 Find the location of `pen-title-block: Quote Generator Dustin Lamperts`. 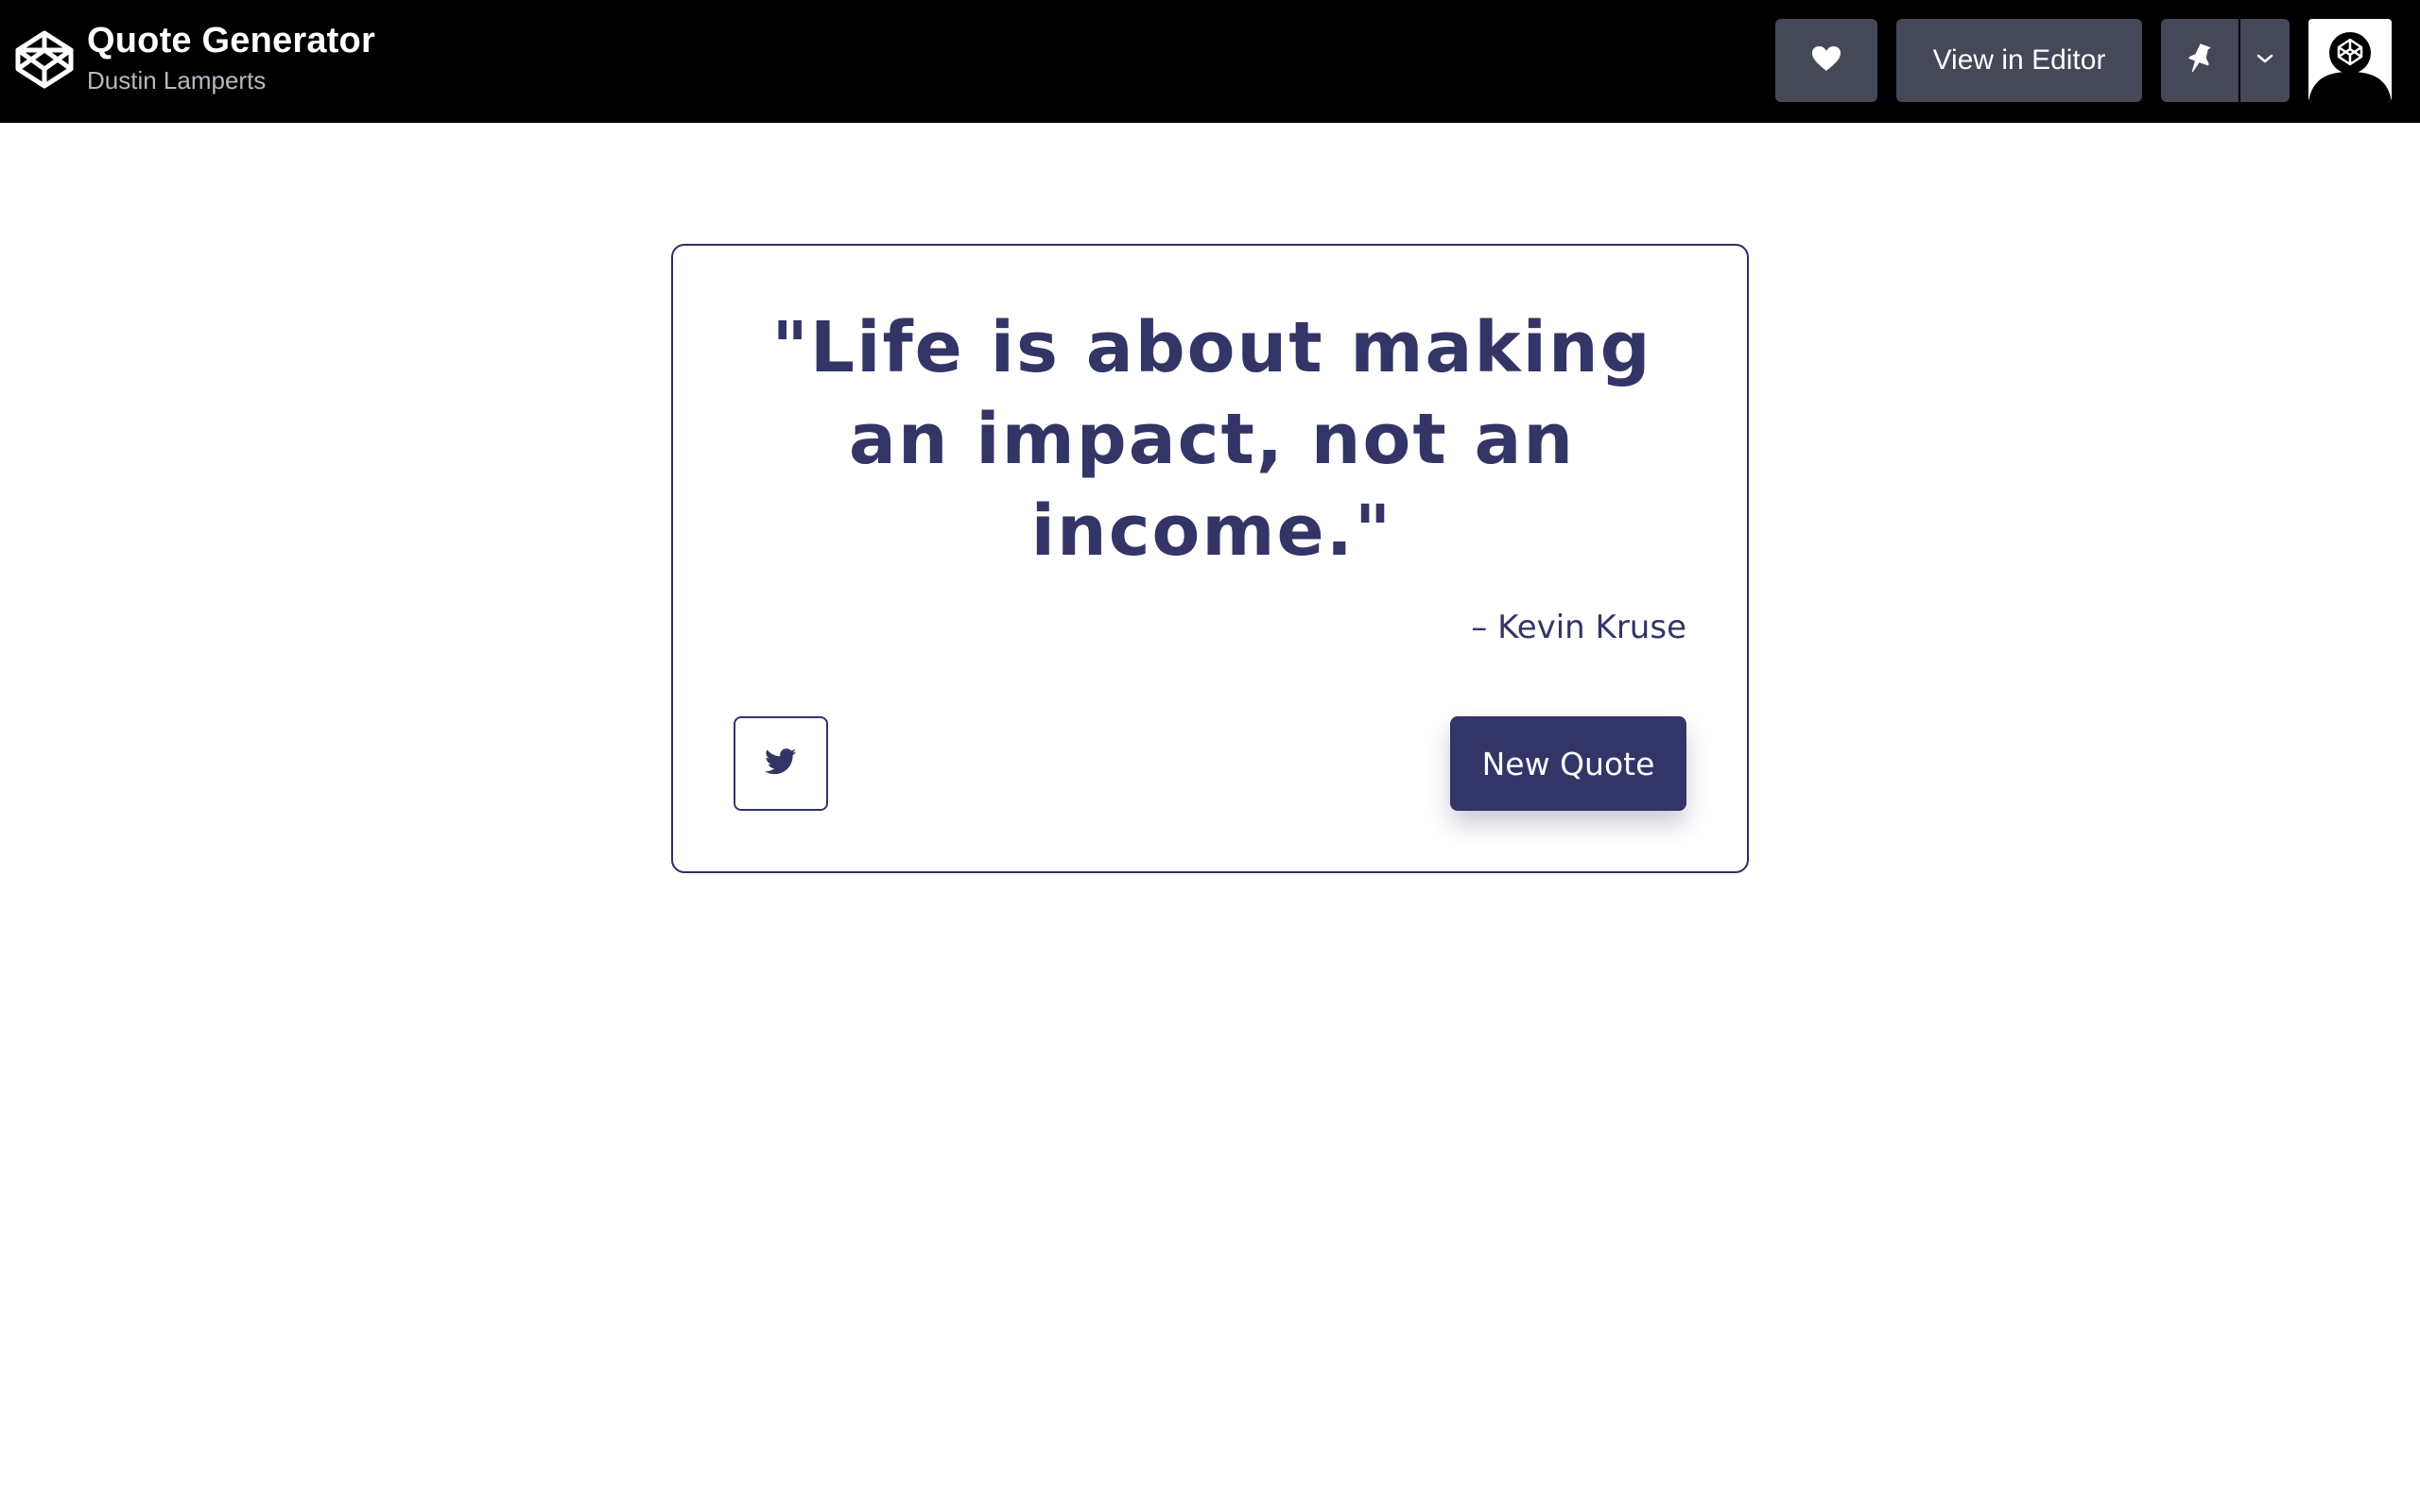

pen-title-block: Quote Generator Dustin Lamperts is located at coordinates (231, 56).